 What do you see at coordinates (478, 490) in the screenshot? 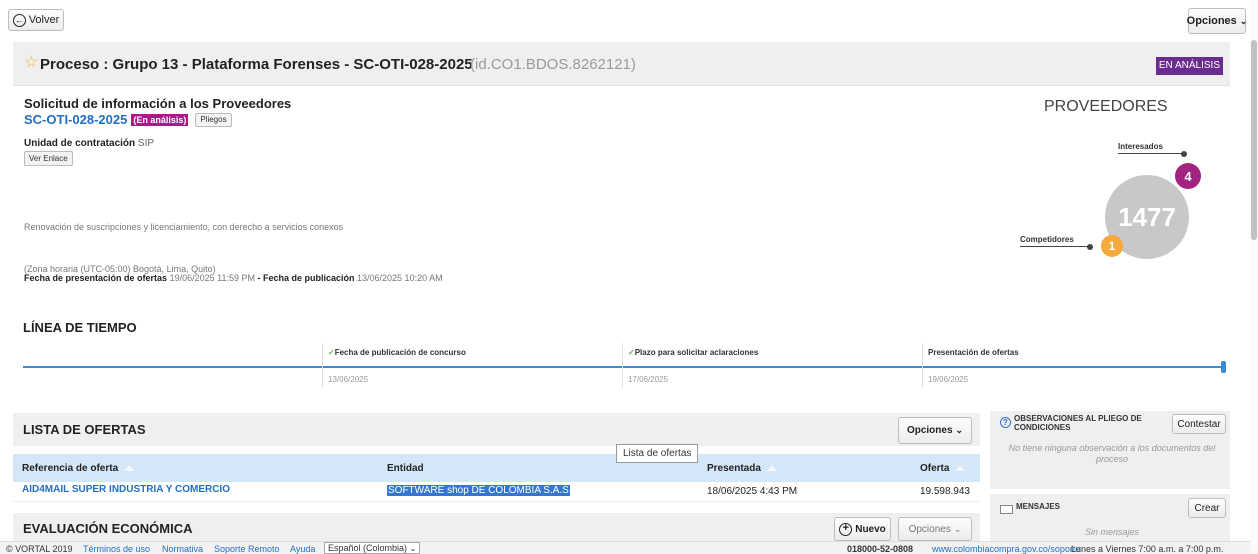
I see `offer-entity: SOFTWARE shop DE COLOMBIA S.A.S` at bounding box center [478, 490].